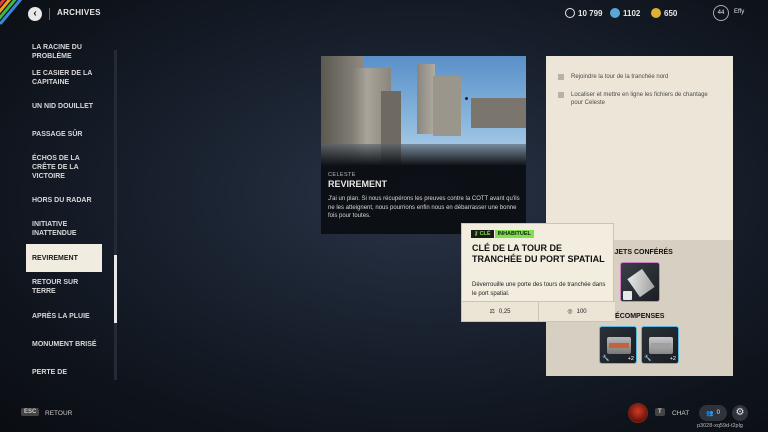 The image size is (768, 432). Describe the element at coordinates (64, 287) in the screenshot. I see `mission-item: RETOUR SUR TERRE` at that location.